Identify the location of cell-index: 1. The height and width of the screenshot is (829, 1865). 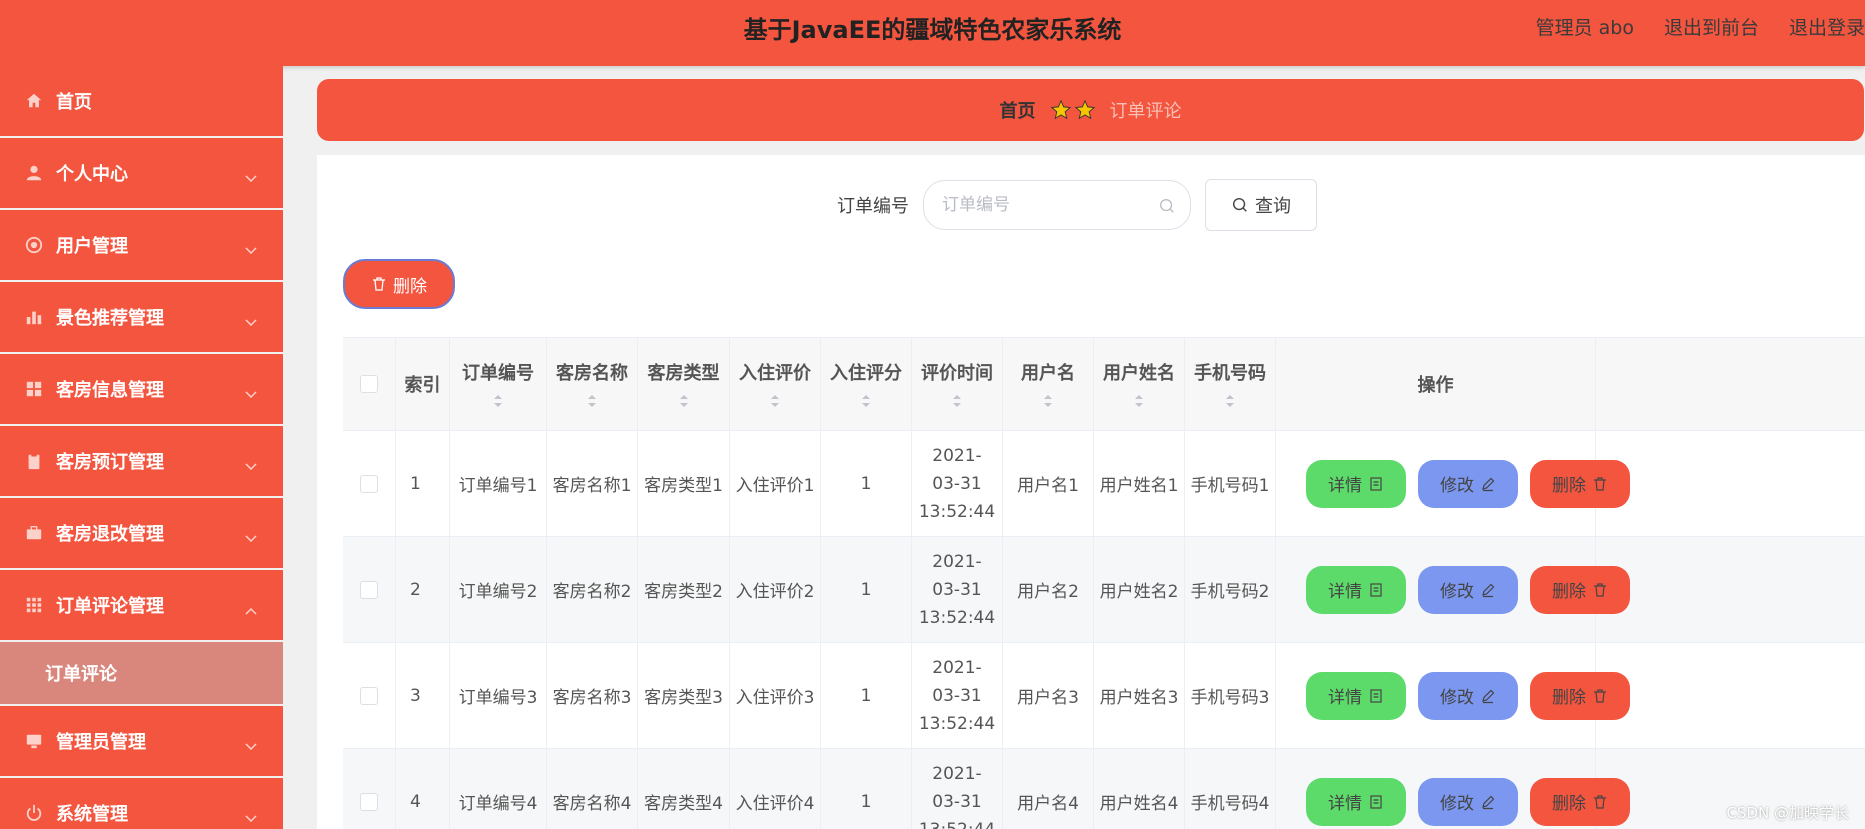
(423, 483).